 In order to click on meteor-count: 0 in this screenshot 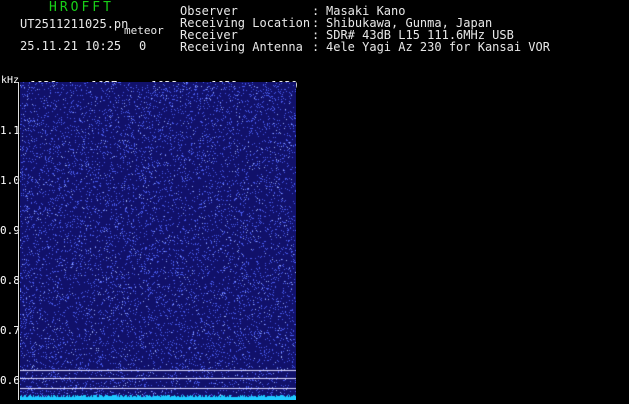, I will do `click(143, 46)`.